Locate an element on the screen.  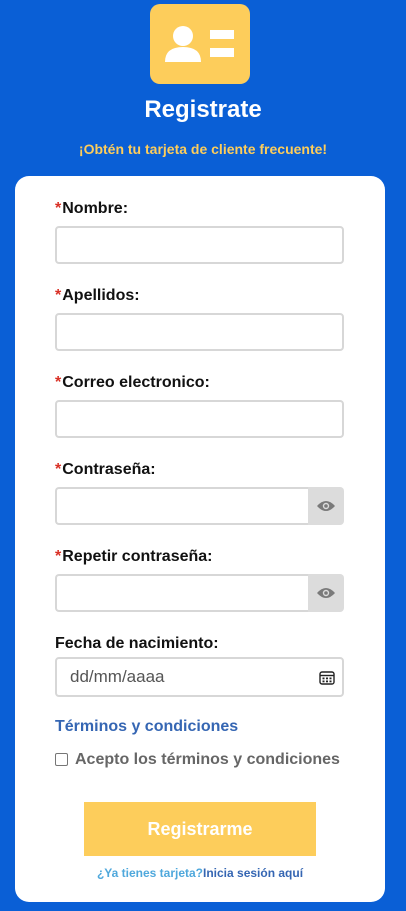
nombre-input is located at coordinates (199, 245).